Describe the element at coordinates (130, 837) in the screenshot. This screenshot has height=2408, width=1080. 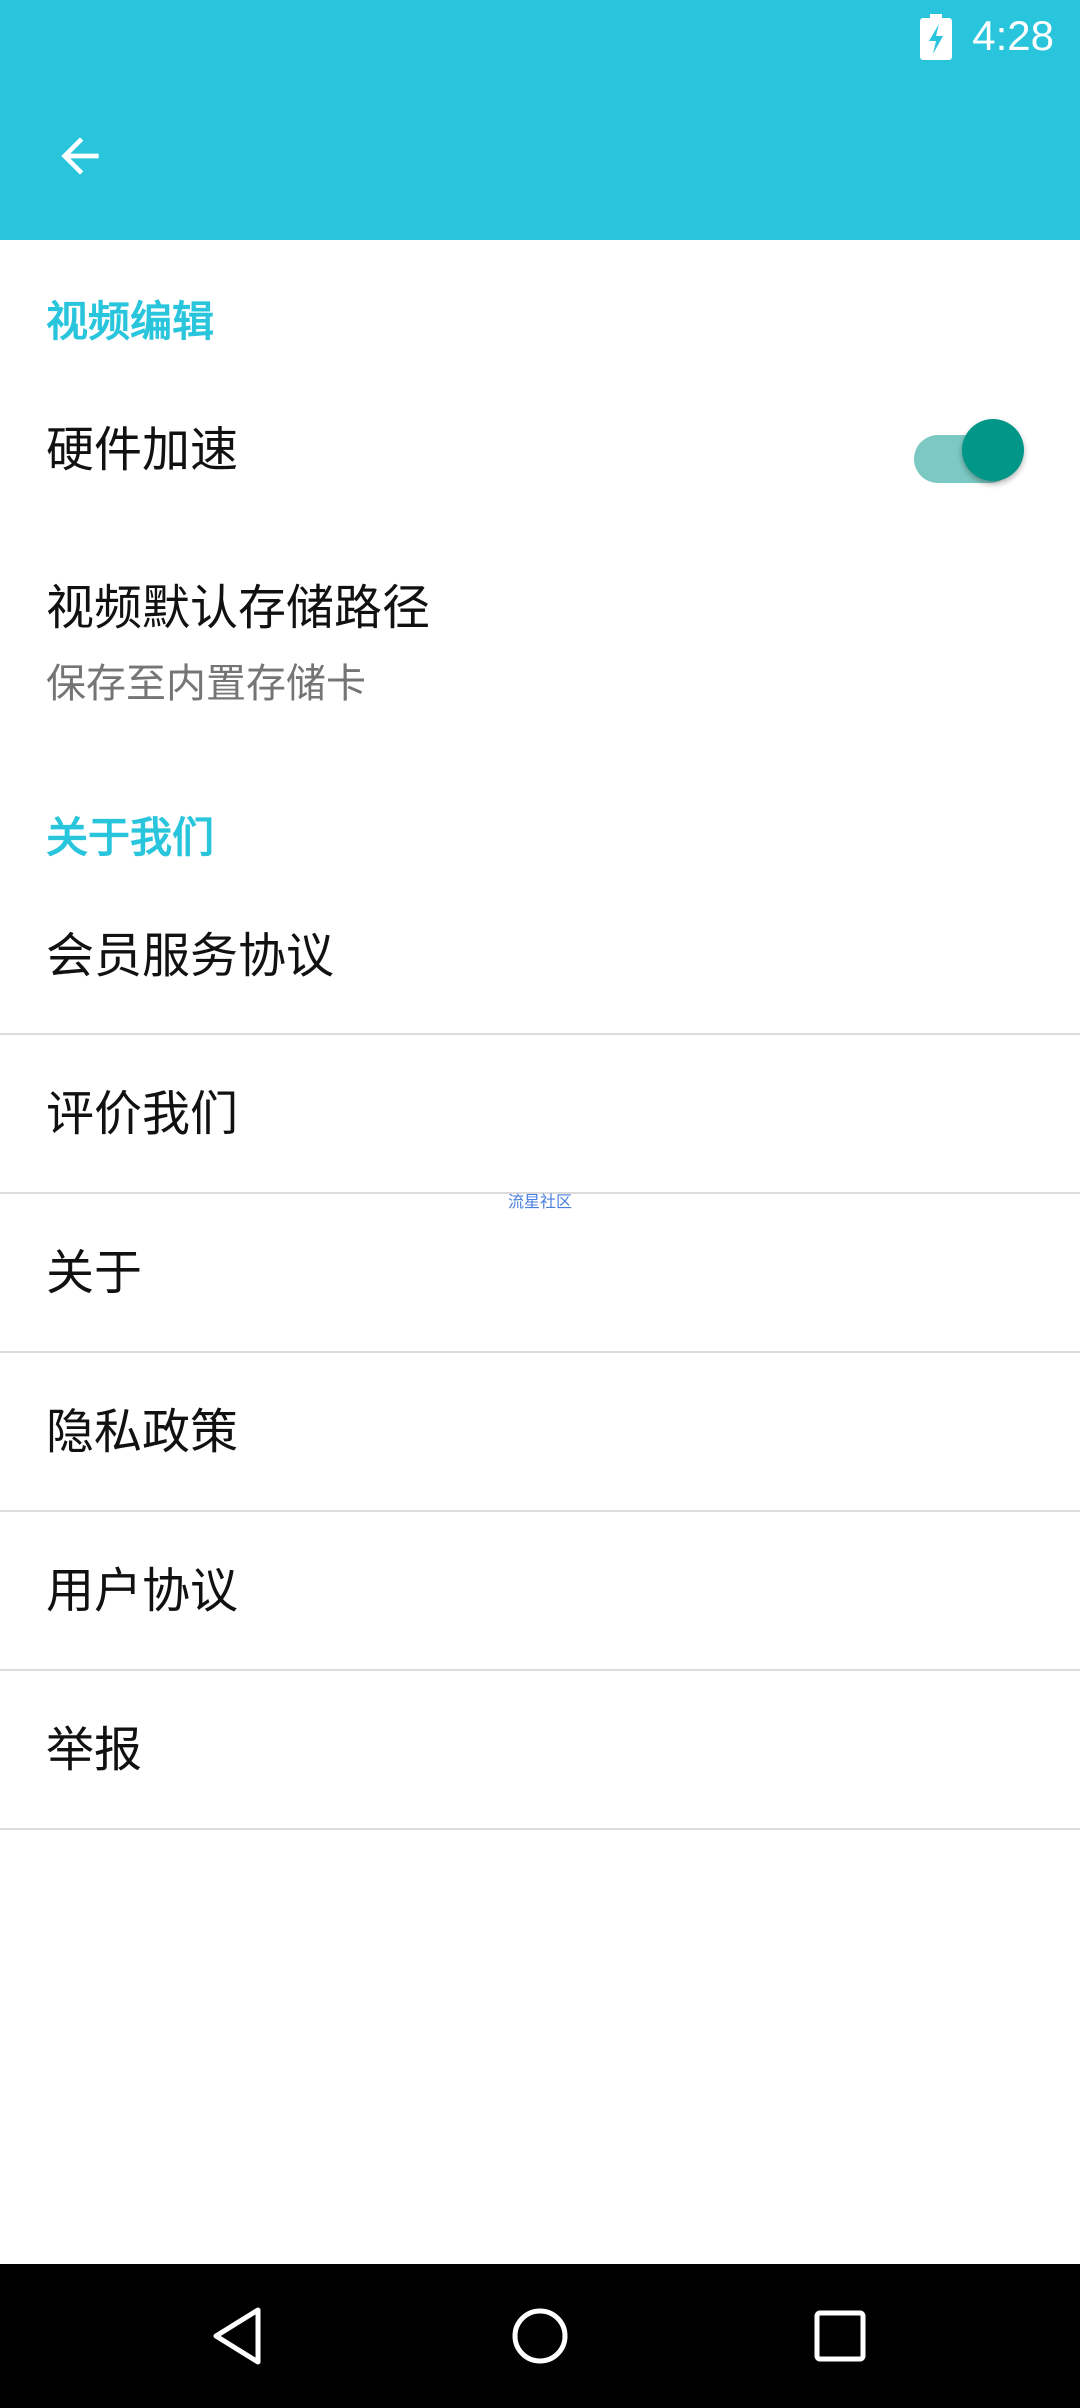
I see `section-header-about-us: 关于我们` at that location.